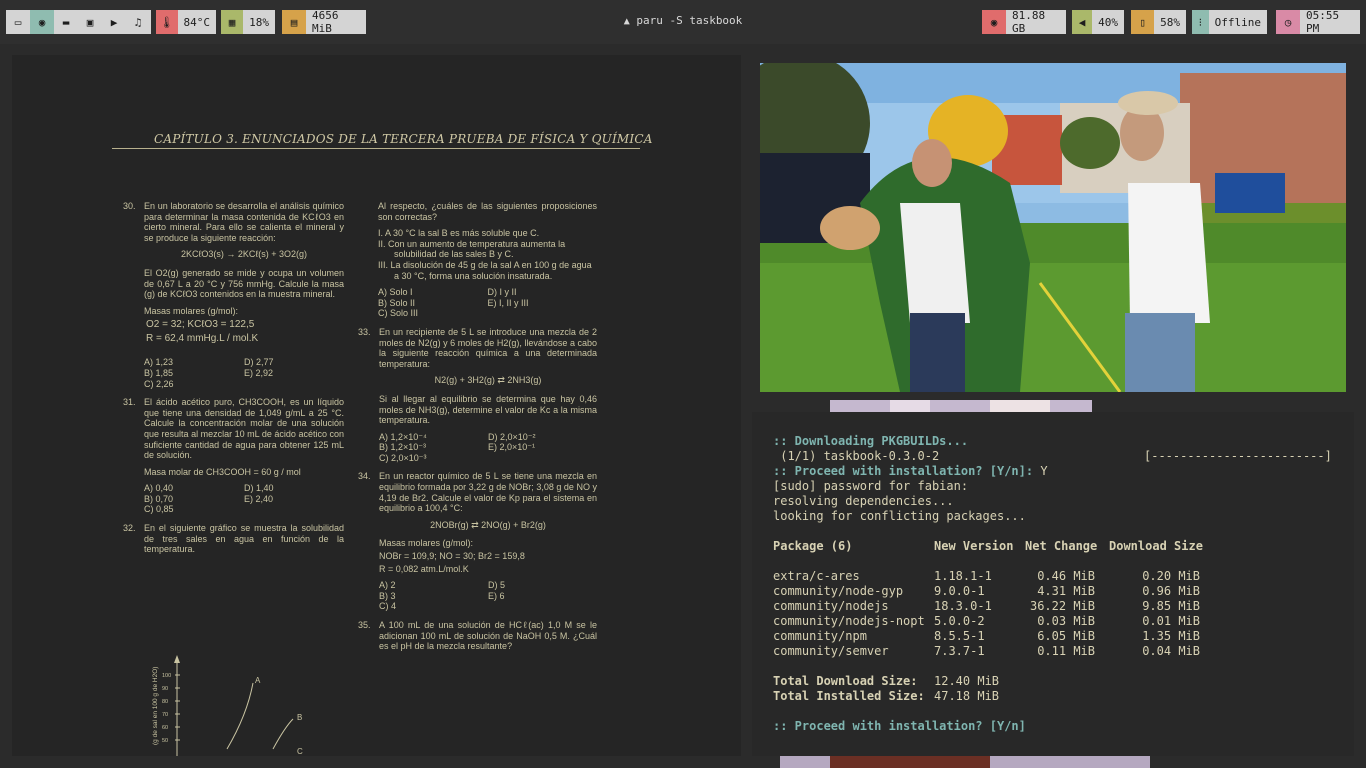 The height and width of the screenshot is (768, 1366). I want to click on package-name: community/nodejs-nopt, so click(849, 621).